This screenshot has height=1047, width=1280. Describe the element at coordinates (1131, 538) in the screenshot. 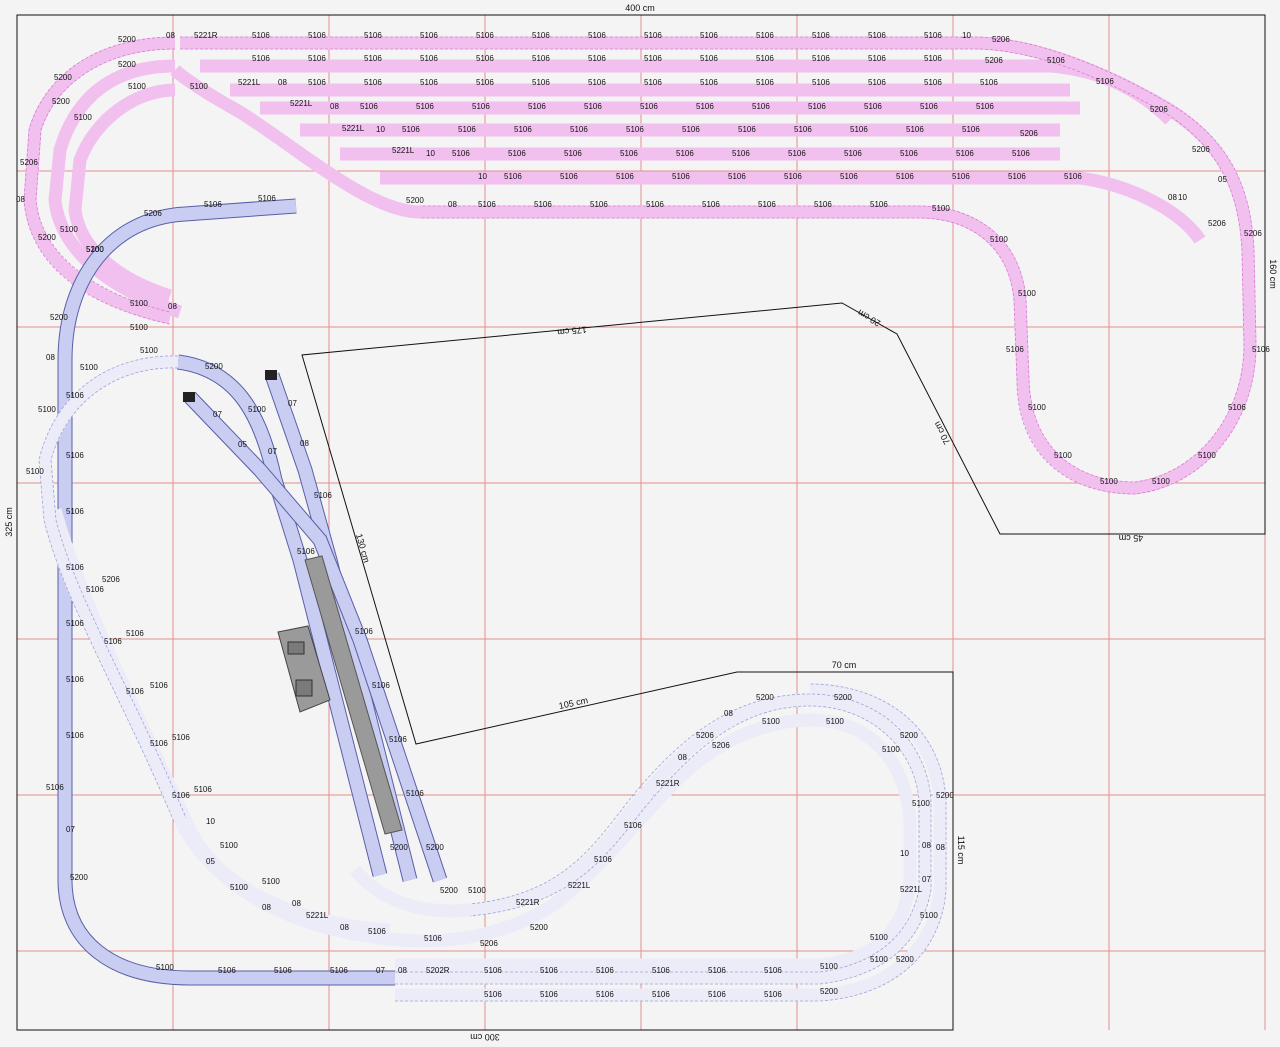

I see `dim-45: 45 cm` at that location.